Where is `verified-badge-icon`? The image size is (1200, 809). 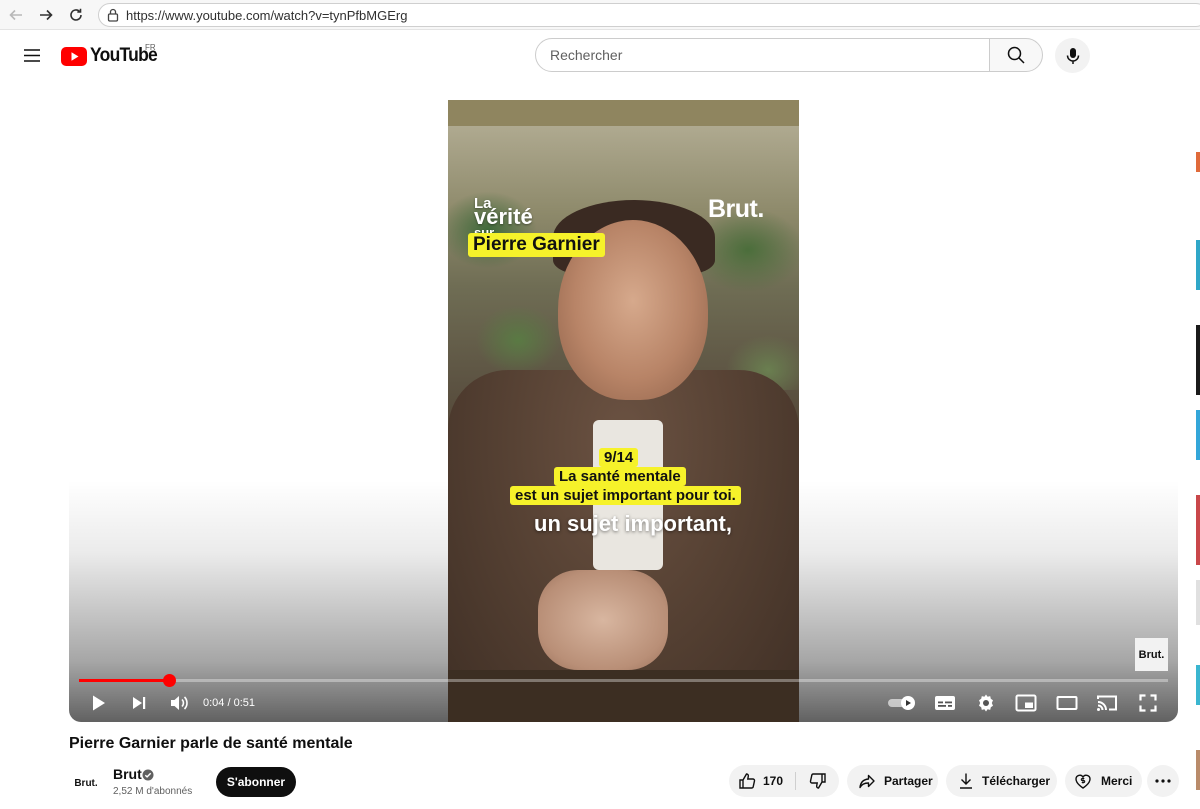 verified-badge-icon is located at coordinates (148, 774).